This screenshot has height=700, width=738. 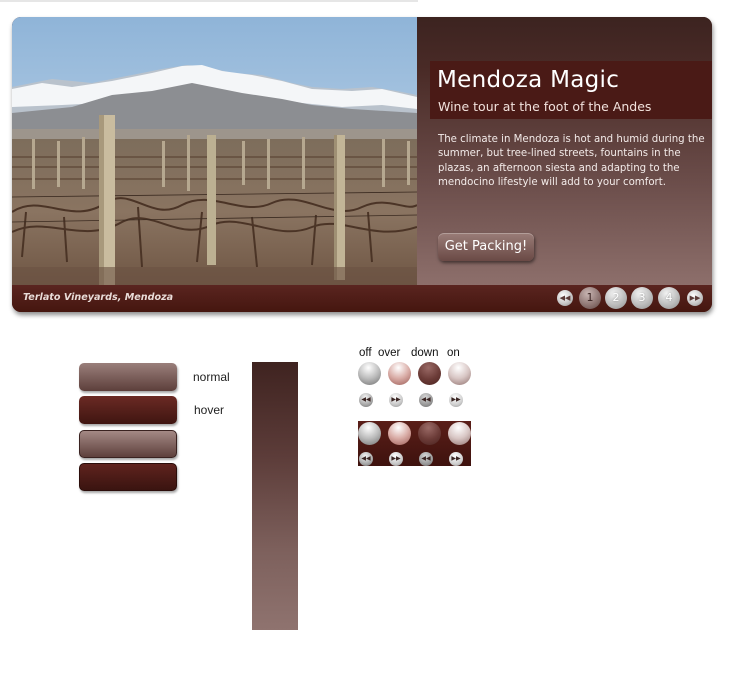 I want to click on button-normal-sample, so click(x=128, y=377).